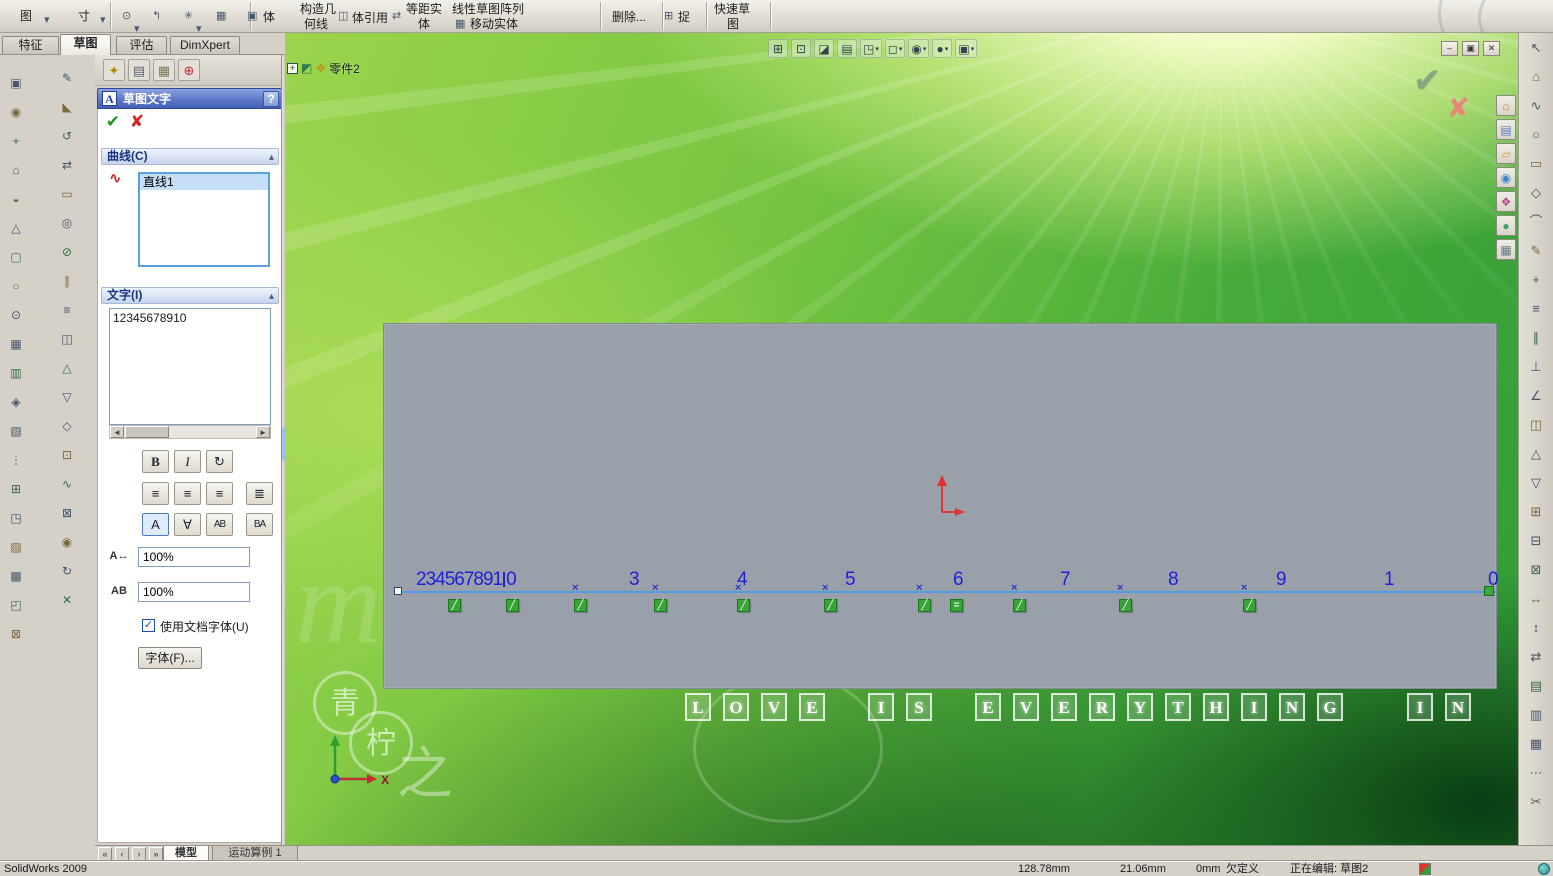 The height and width of the screenshot is (876, 1553). I want to click on task-pane-tab-icon: ▱, so click(1506, 153).